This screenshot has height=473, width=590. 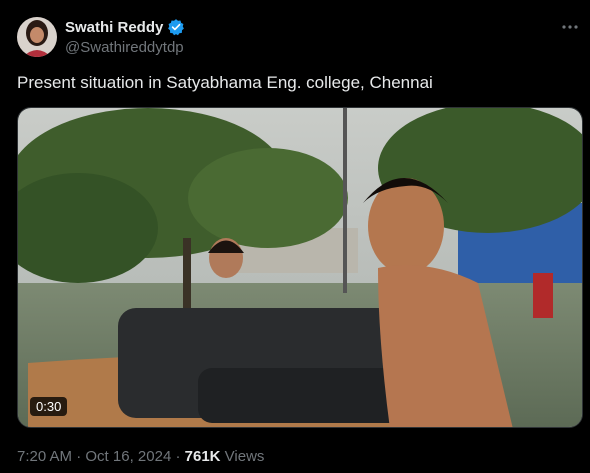 I want to click on avatar-image, so click(x=37, y=37).